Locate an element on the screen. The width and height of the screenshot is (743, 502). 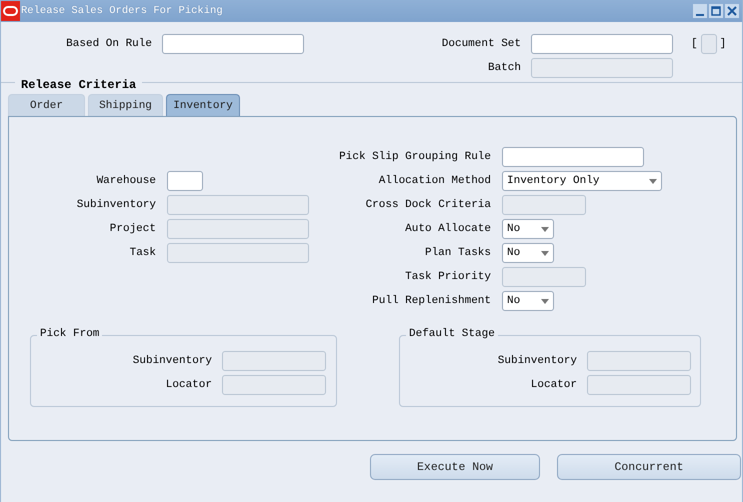
tab: Shipping is located at coordinates (125, 105).